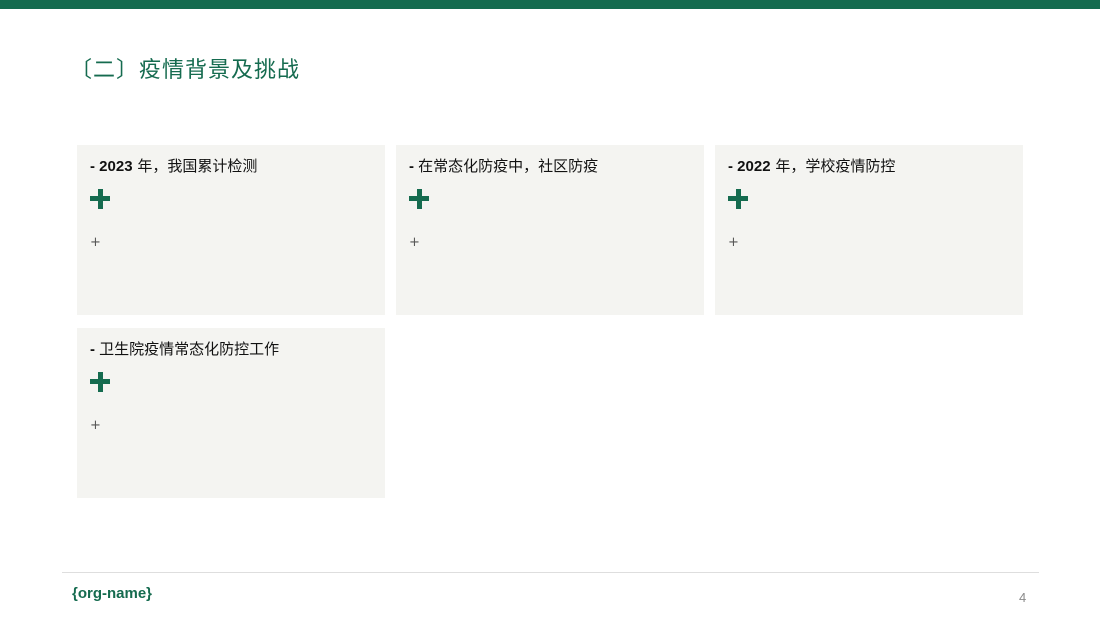 This screenshot has width=1100, height=619. I want to click on info-card-2: - 在常态化防疫中，社区防疫 +, so click(550, 230).